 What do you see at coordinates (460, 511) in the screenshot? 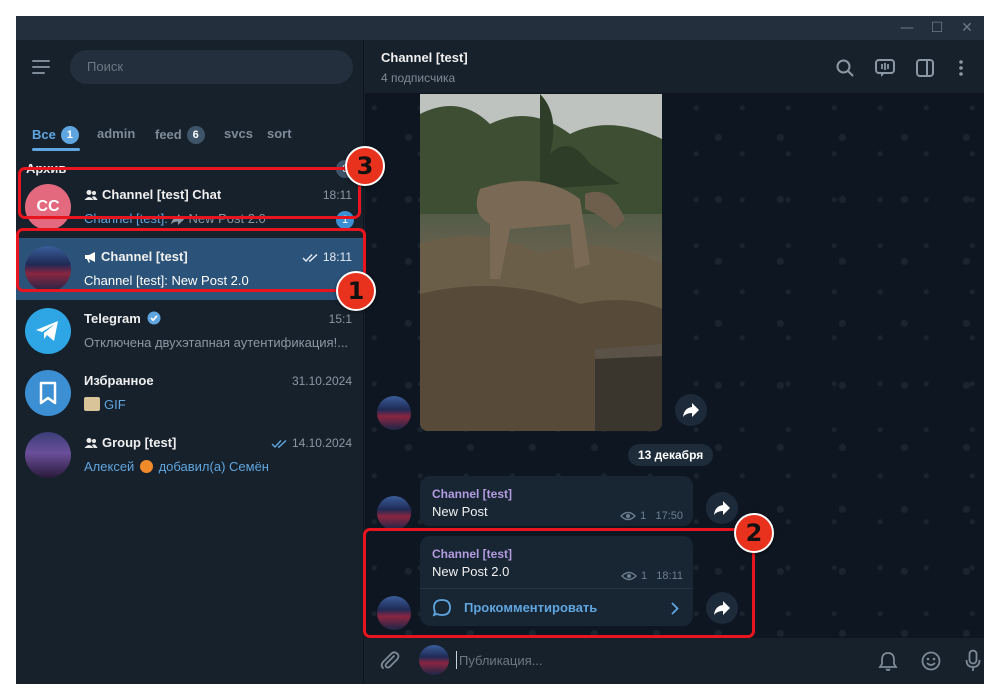
I see `message-text: New Post` at bounding box center [460, 511].